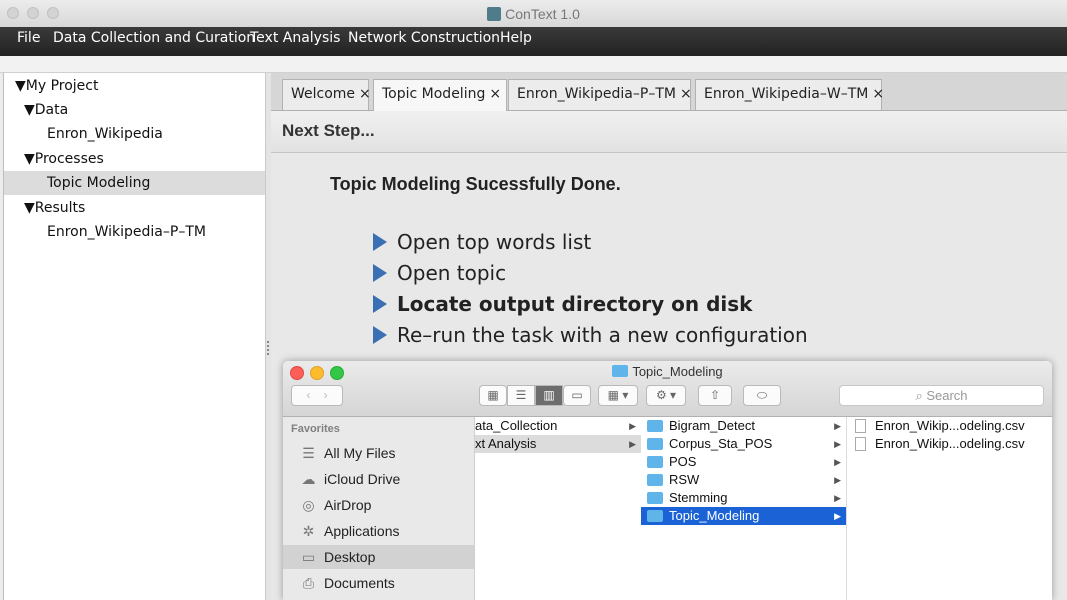  Describe the element at coordinates (424, 38) in the screenshot. I see `menu-network-construction: Network Construction` at that location.